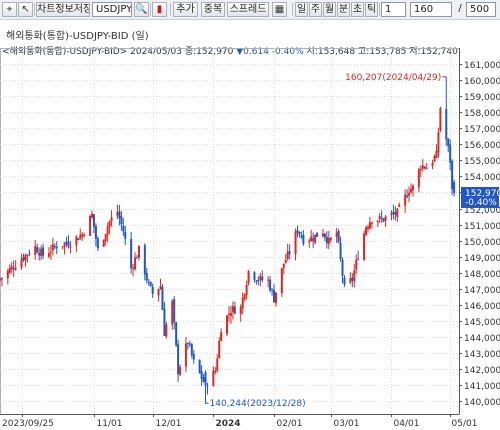 The width and height of the screenshot is (500, 430). What do you see at coordinates (329, 9) in the screenshot?
I see `month-button: 월` at bounding box center [329, 9].